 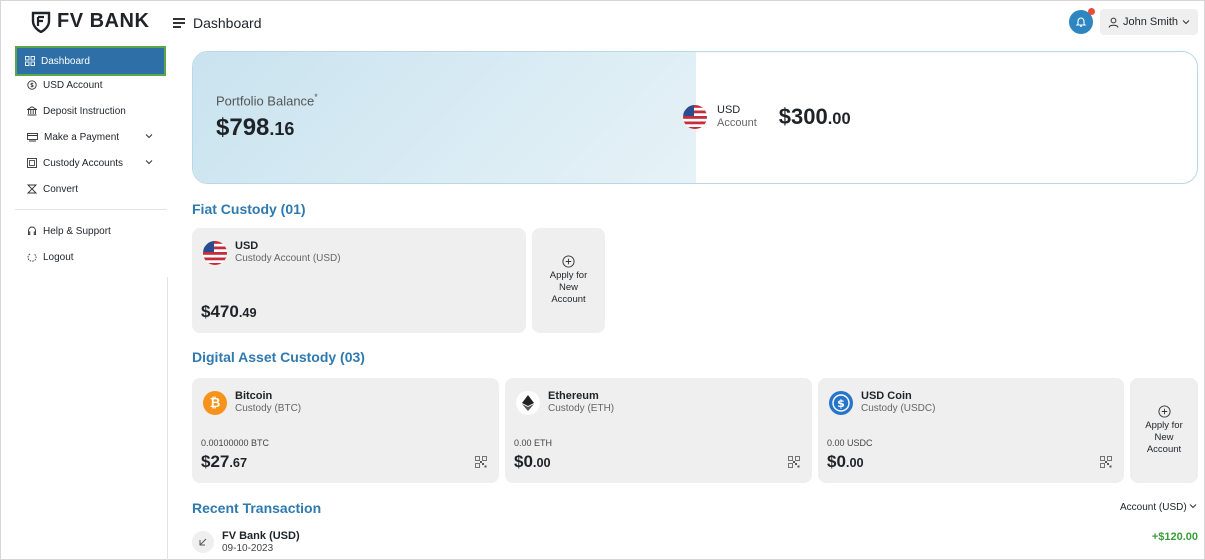 What do you see at coordinates (695, 543) in the screenshot?
I see `transaction-row: FV Bank (USD) 09-10-2023 +$120.00` at bounding box center [695, 543].